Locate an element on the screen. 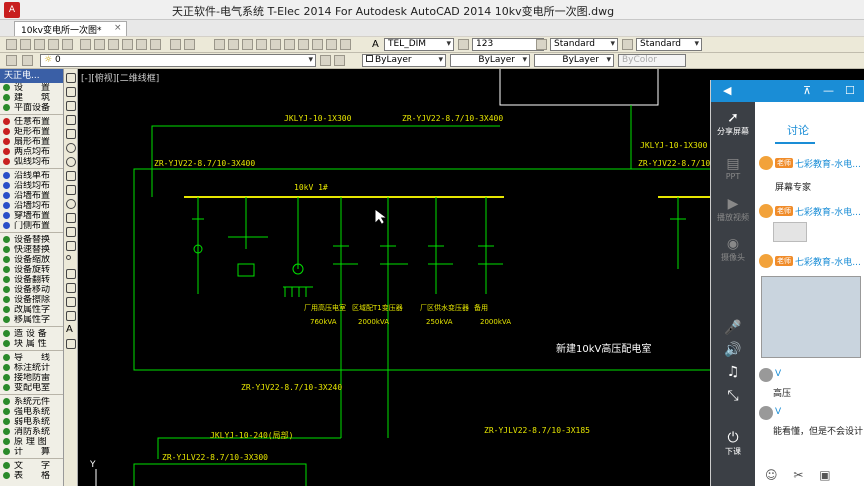  add-selected-icon is located at coordinates (71, 344).